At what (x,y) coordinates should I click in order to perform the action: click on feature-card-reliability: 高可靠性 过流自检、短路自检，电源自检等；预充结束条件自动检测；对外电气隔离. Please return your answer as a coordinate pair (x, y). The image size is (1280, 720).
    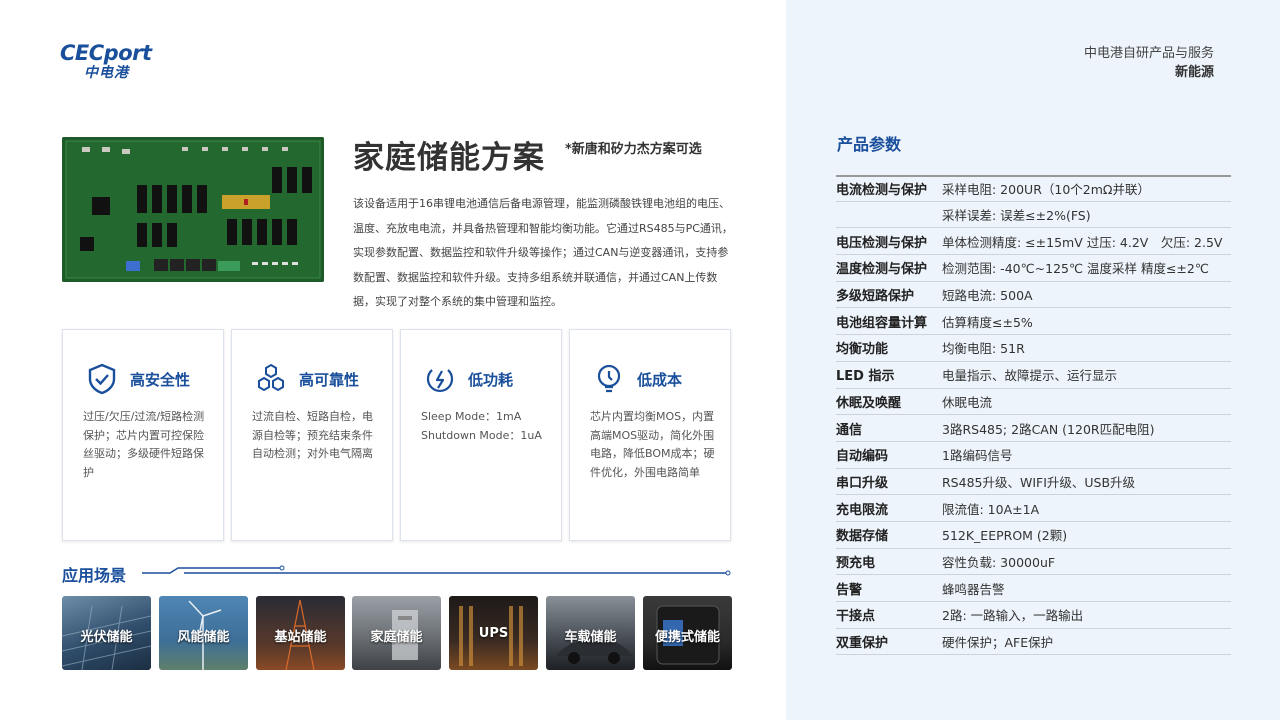
    Looking at the image, I should click on (312, 435).